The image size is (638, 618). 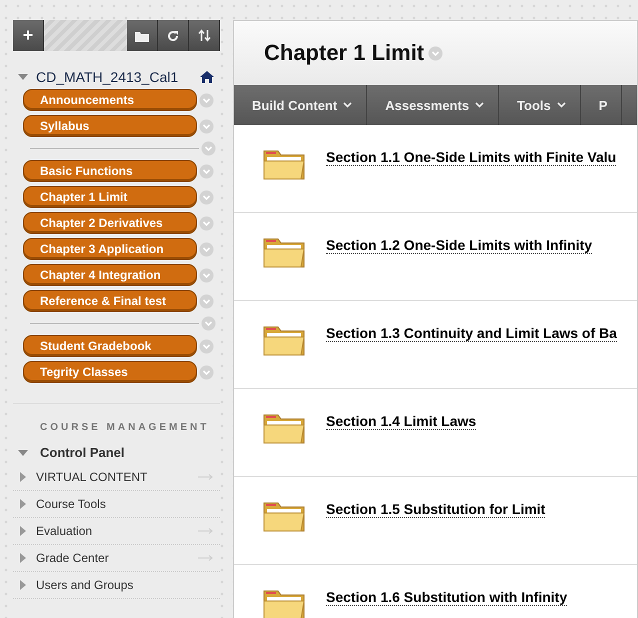 I want to click on course-menu-item: Basic Functions, so click(x=110, y=171).